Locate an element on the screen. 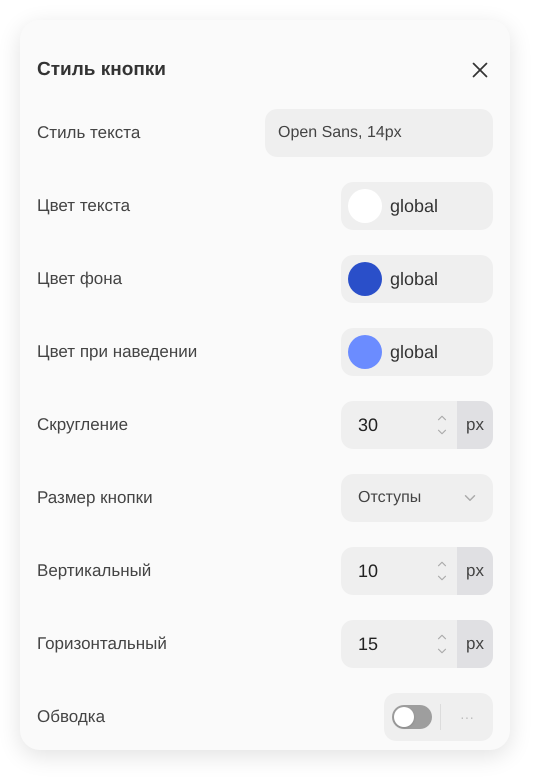 This screenshot has height=784, width=542. setting-label: Обводка is located at coordinates (71, 717).